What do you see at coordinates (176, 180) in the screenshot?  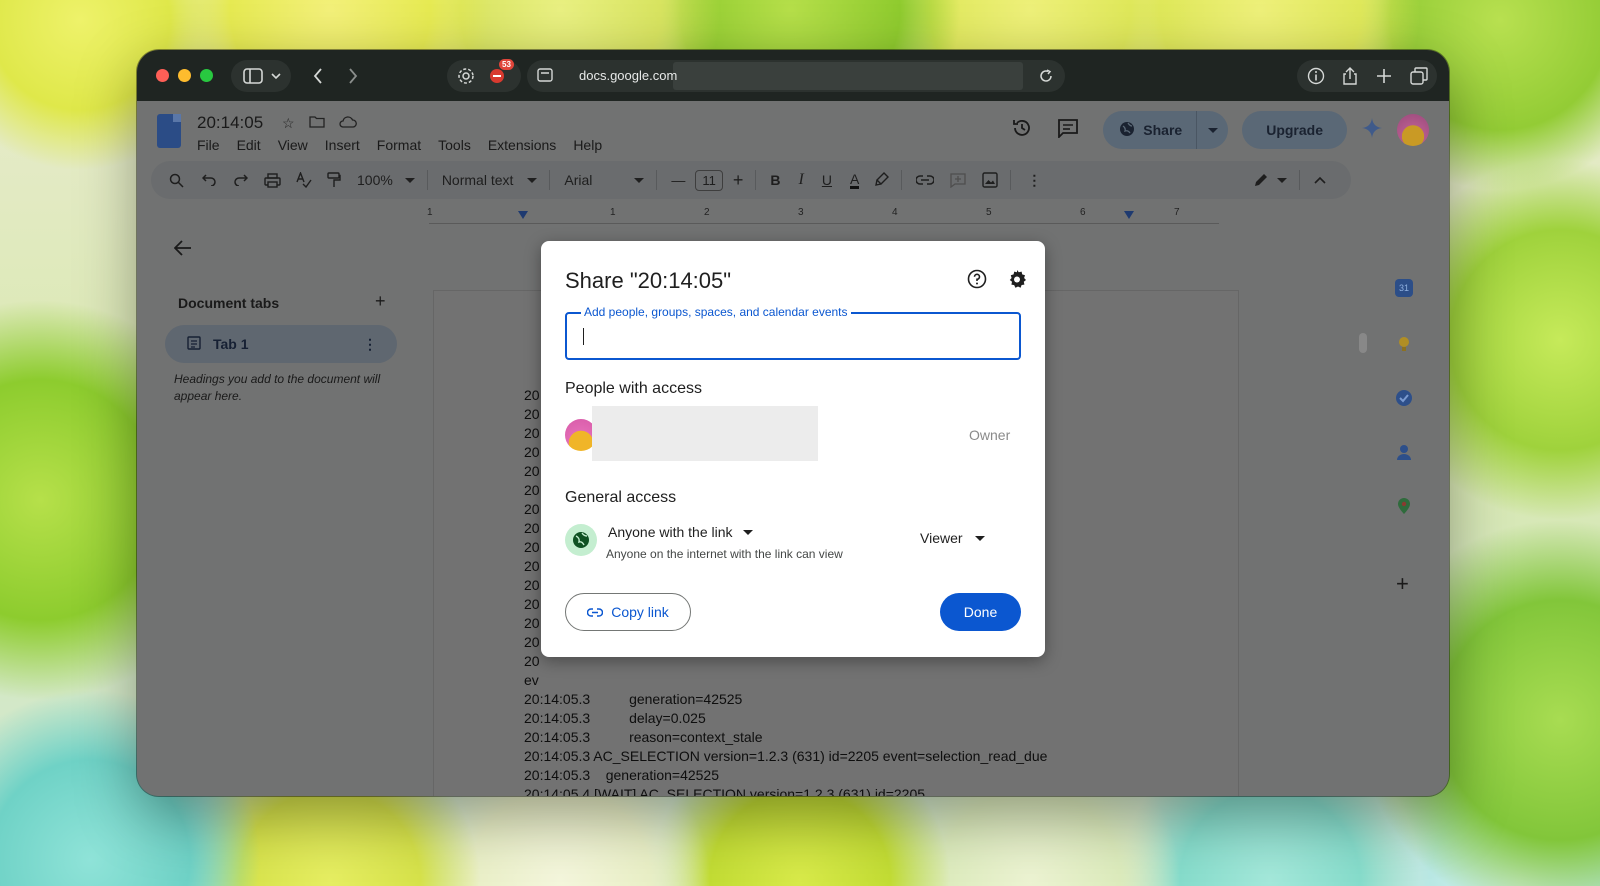 I see `search-icon` at bounding box center [176, 180].